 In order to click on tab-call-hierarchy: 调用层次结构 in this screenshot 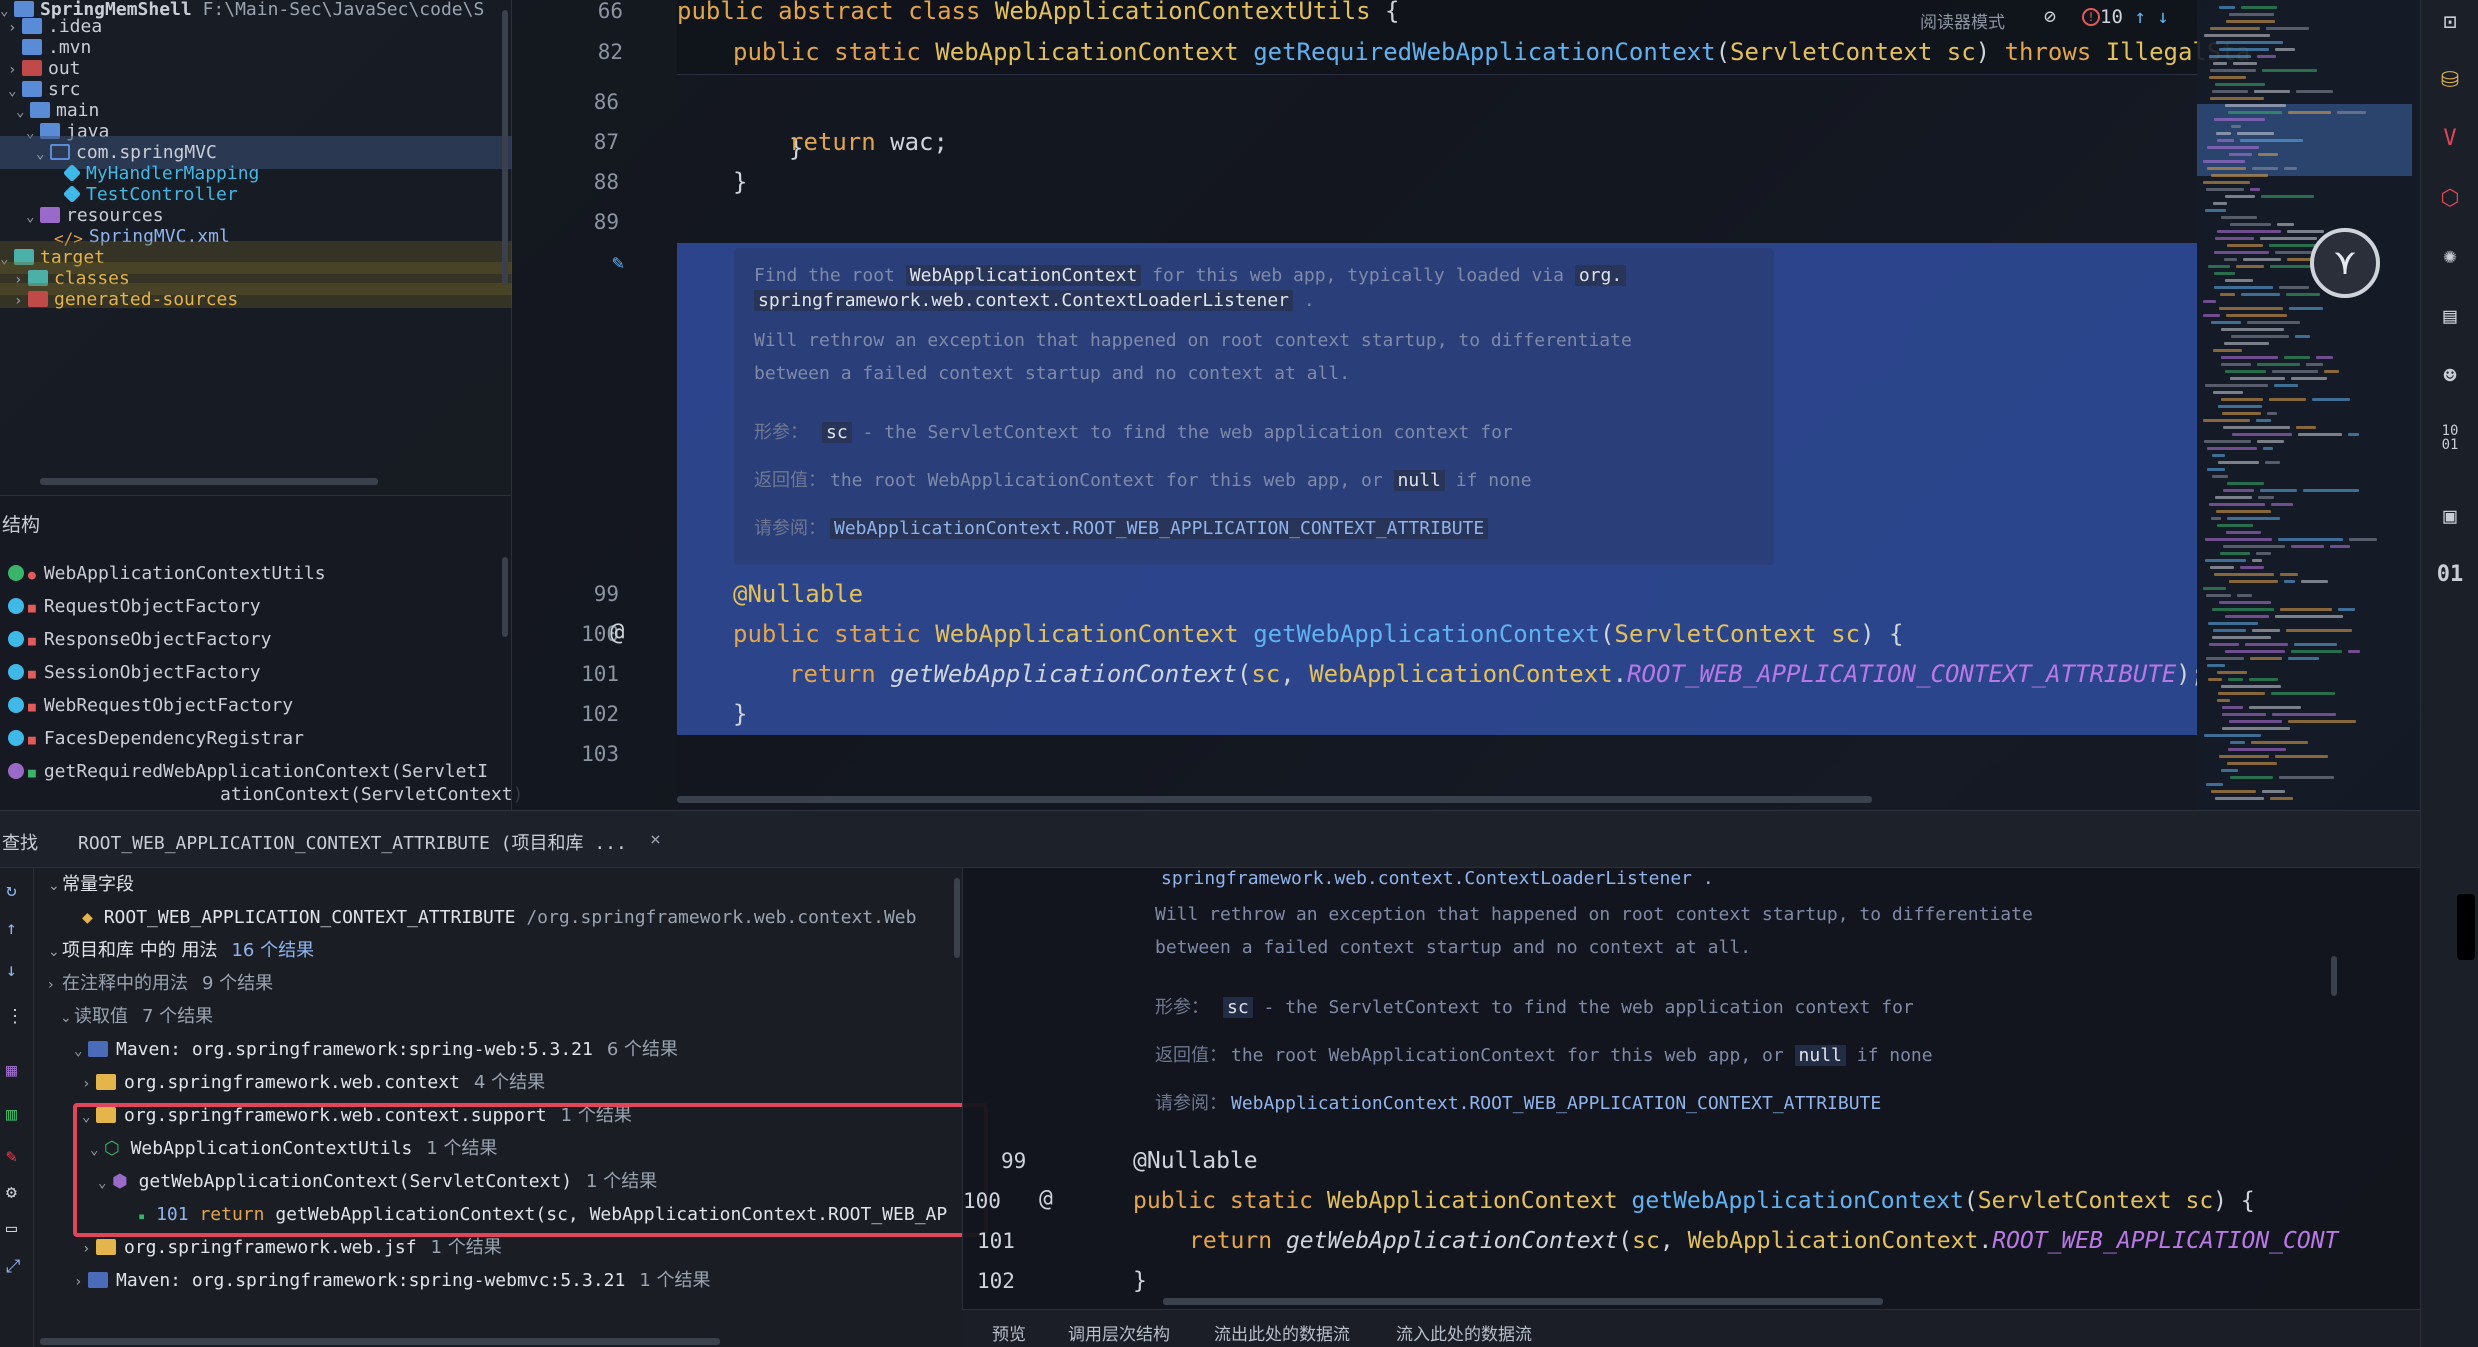, I will do `click(1119, 1332)`.